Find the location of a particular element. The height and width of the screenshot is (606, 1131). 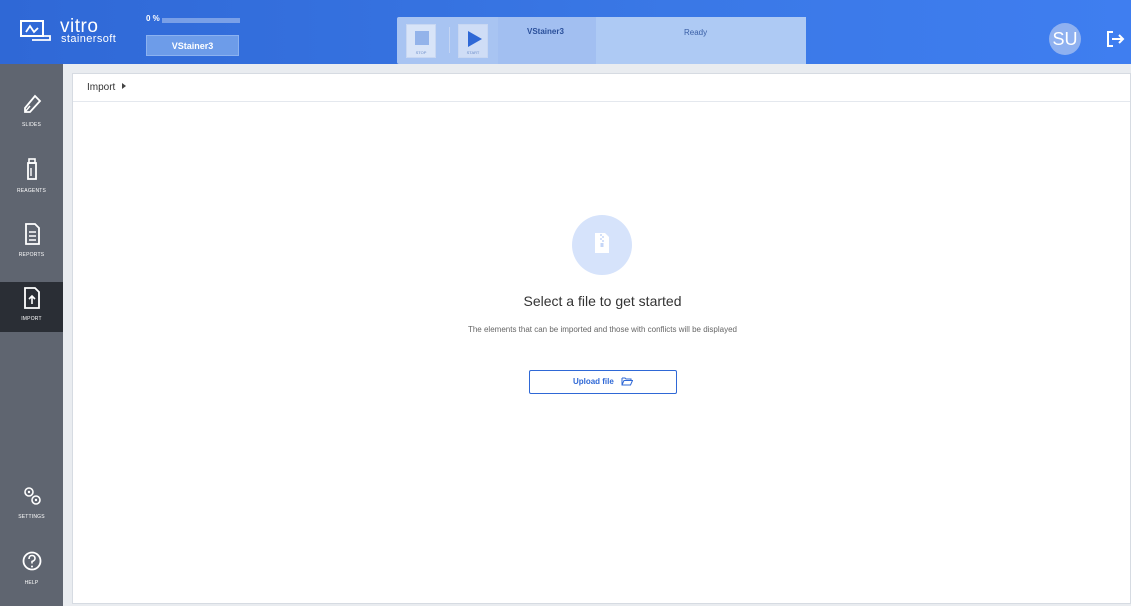

sidebar-item-help: HELP is located at coordinates (31, 573).